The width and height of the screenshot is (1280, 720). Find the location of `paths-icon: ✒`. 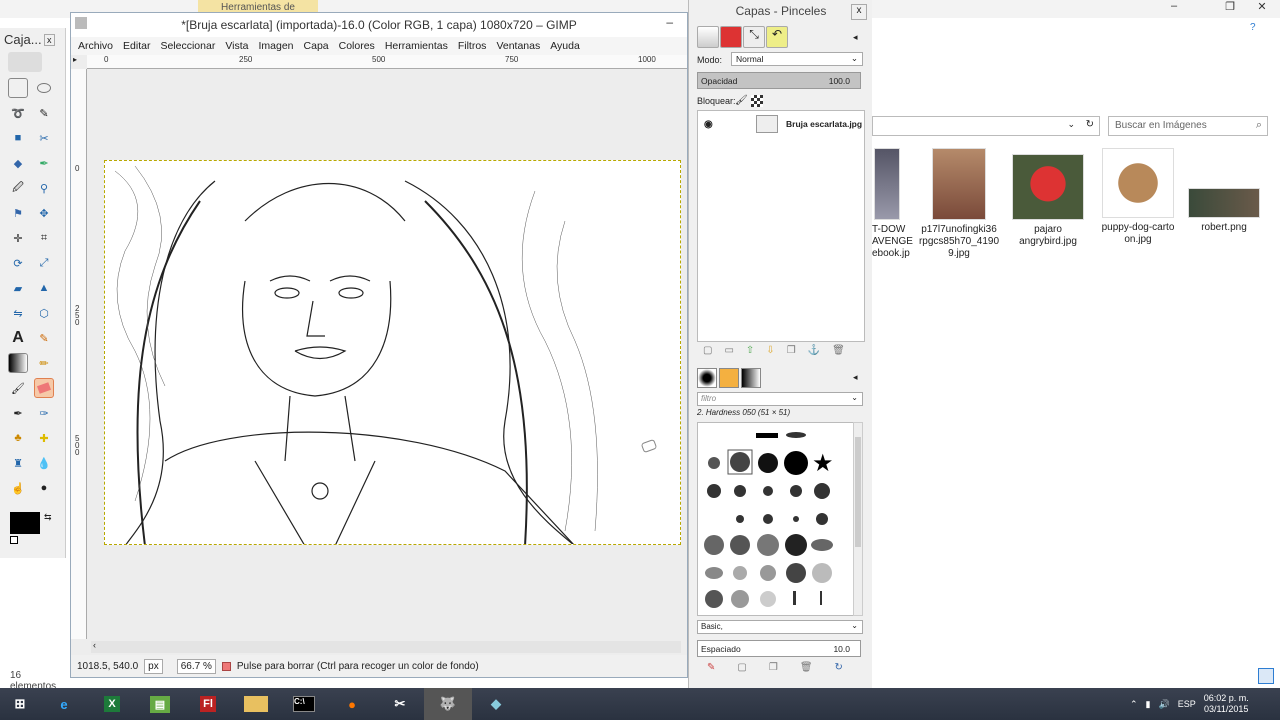

paths-icon: ✒ is located at coordinates (44, 163).